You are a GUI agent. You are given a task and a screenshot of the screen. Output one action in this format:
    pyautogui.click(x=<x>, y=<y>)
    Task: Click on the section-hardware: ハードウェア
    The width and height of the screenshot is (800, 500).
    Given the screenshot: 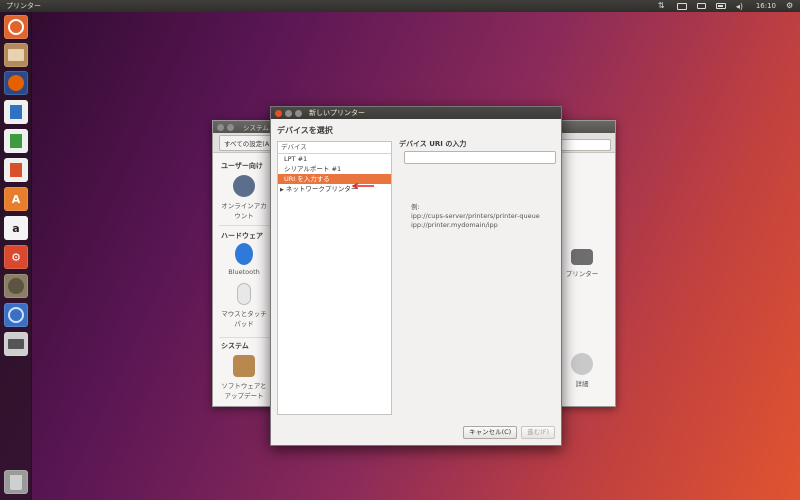 What is the action you would take?
    pyautogui.click(x=242, y=236)
    